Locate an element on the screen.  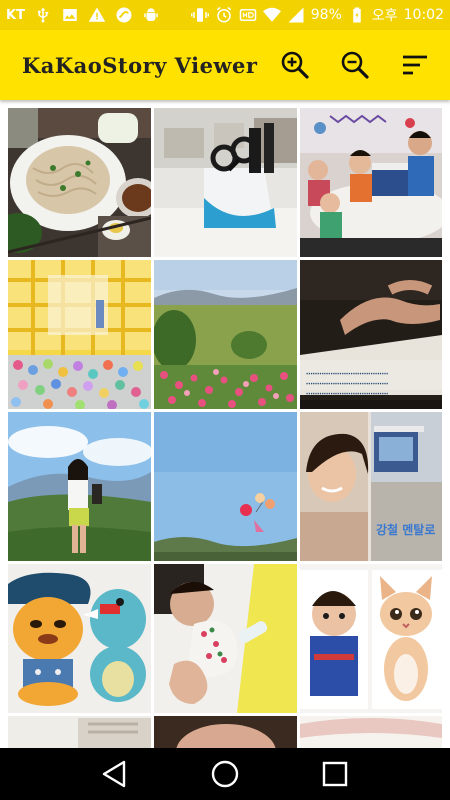
back-button is located at coordinates (115, 774).